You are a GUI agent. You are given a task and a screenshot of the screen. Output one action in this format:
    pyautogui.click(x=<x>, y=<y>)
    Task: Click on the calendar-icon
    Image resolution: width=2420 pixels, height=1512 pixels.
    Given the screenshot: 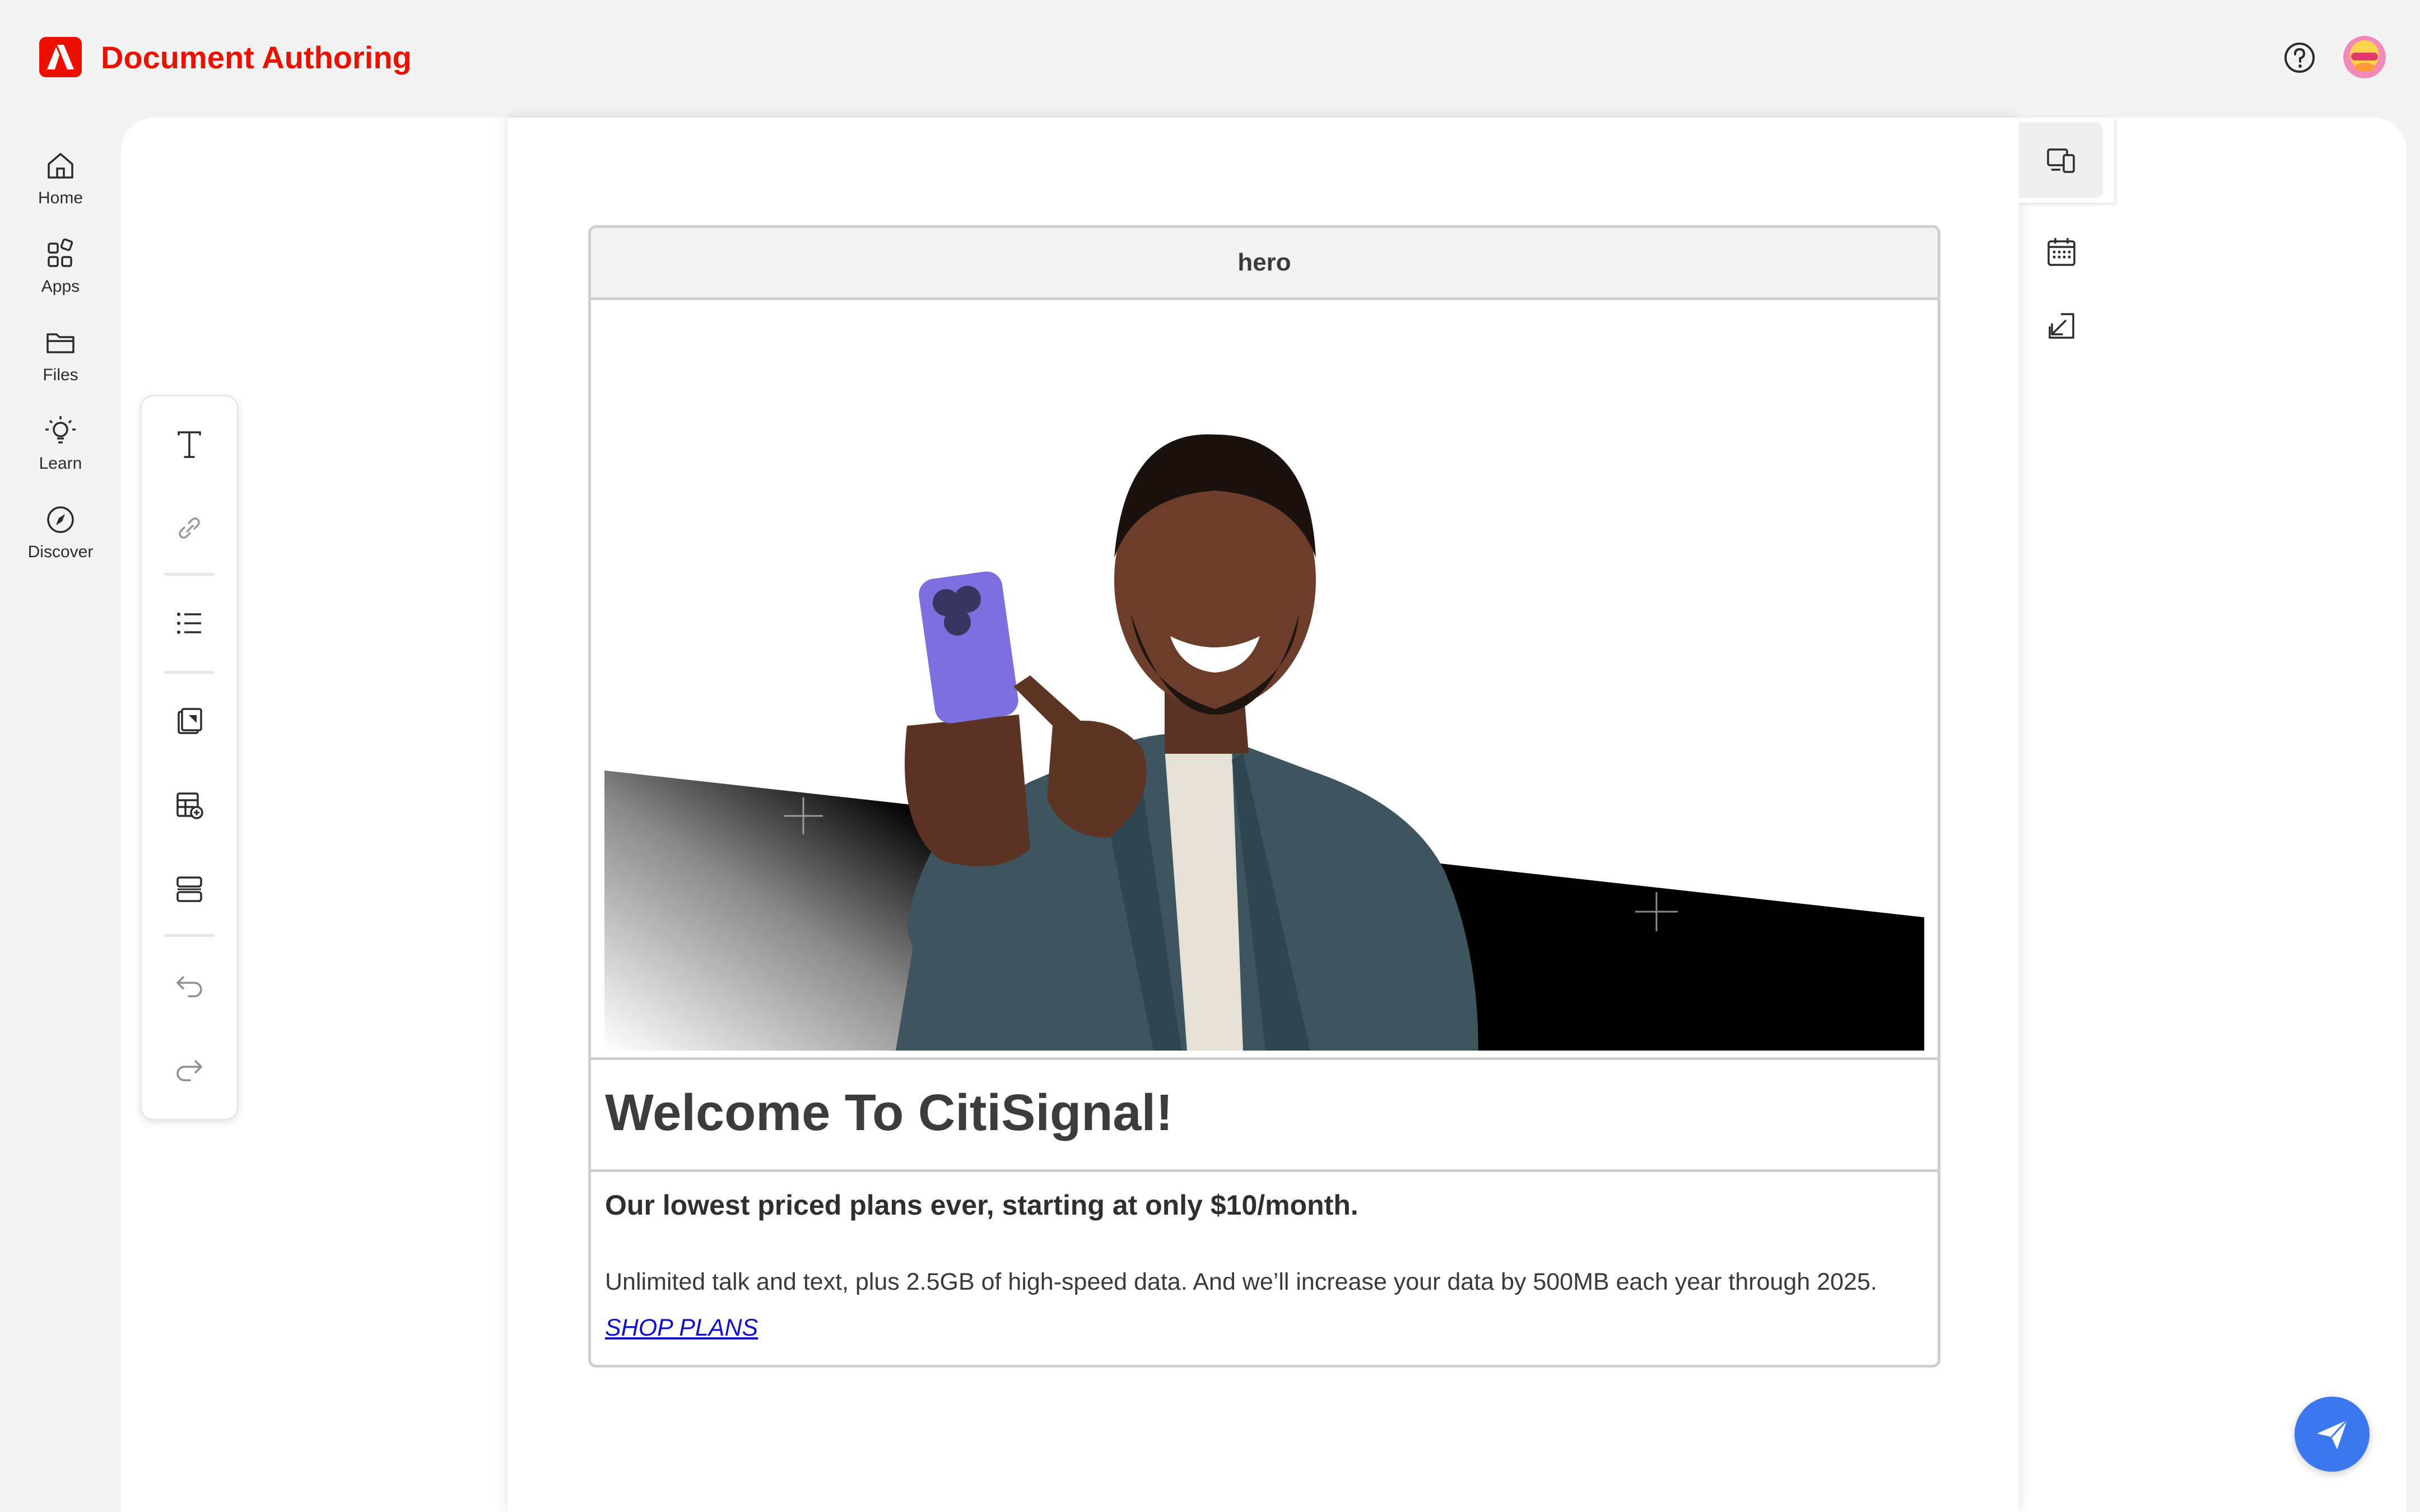 What is the action you would take?
    pyautogui.click(x=2061, y=252)
    